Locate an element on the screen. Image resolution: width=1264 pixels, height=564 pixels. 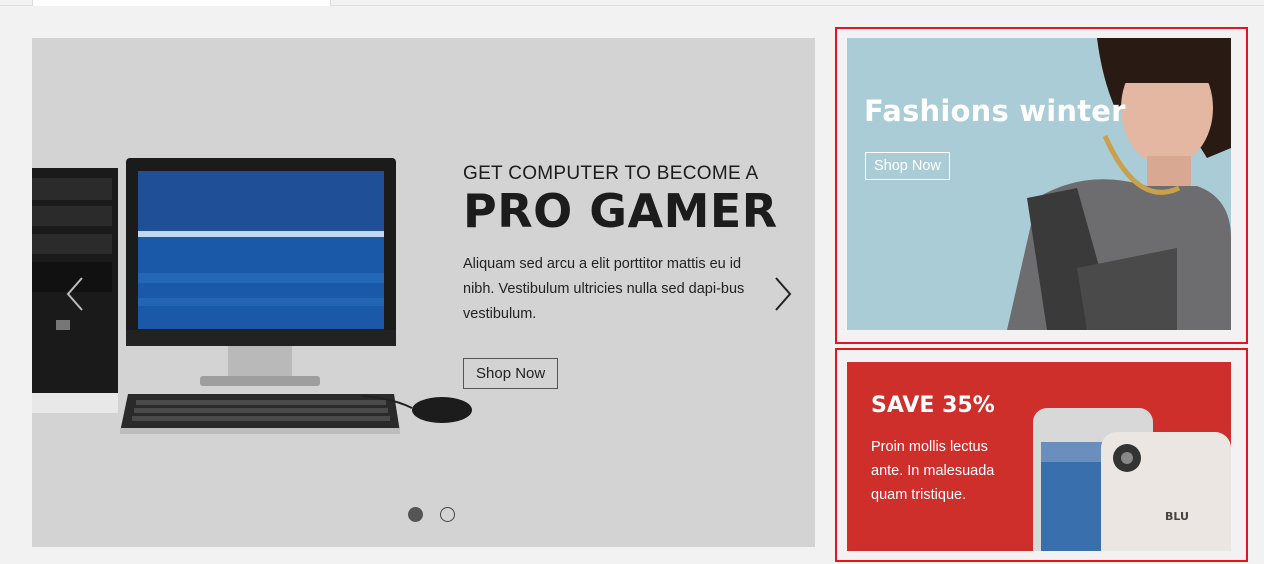
chevron-left-icon is located at coordinates (75, 294).